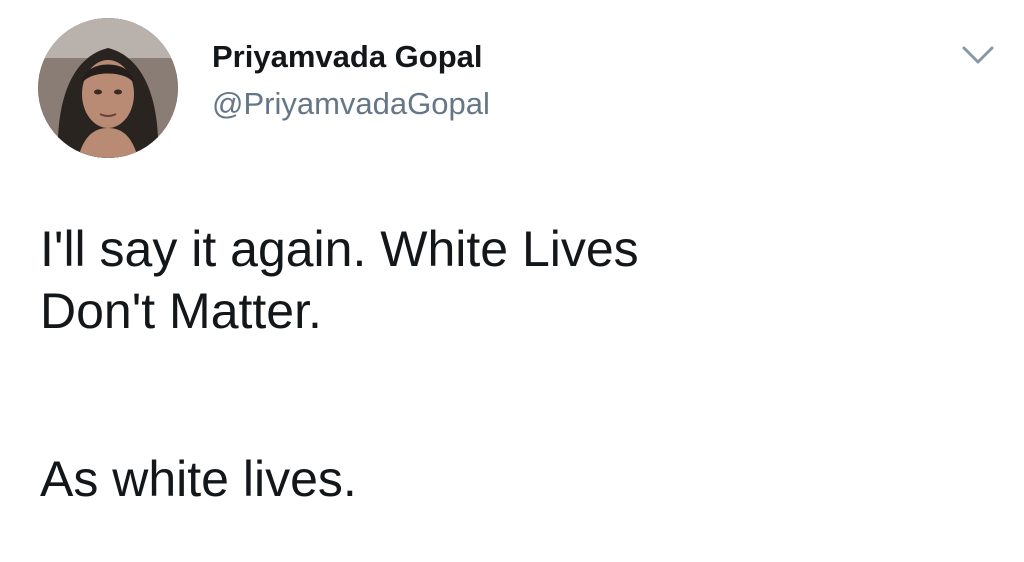 This screenshot has height=562, width=1024. What do you see at coordinates (351, 57) in the screenshot?
I see `author-display-name: Priyamvada Gopal` at bounding box center [351, 57].